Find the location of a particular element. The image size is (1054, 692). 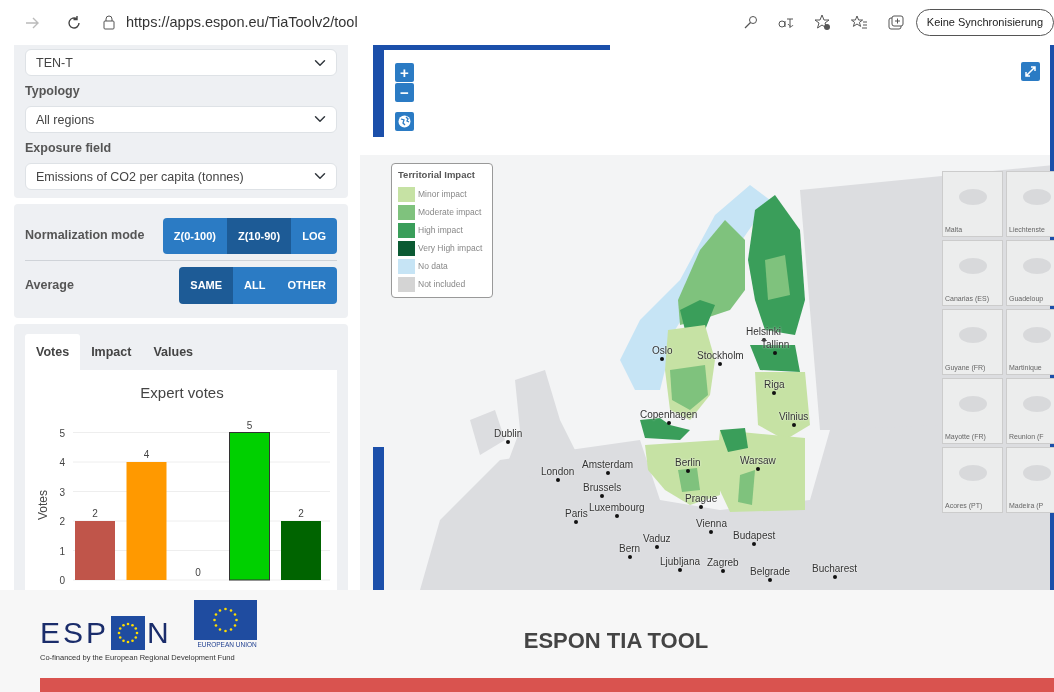

city-label: Stockholm is located at coordinates (720, 358).